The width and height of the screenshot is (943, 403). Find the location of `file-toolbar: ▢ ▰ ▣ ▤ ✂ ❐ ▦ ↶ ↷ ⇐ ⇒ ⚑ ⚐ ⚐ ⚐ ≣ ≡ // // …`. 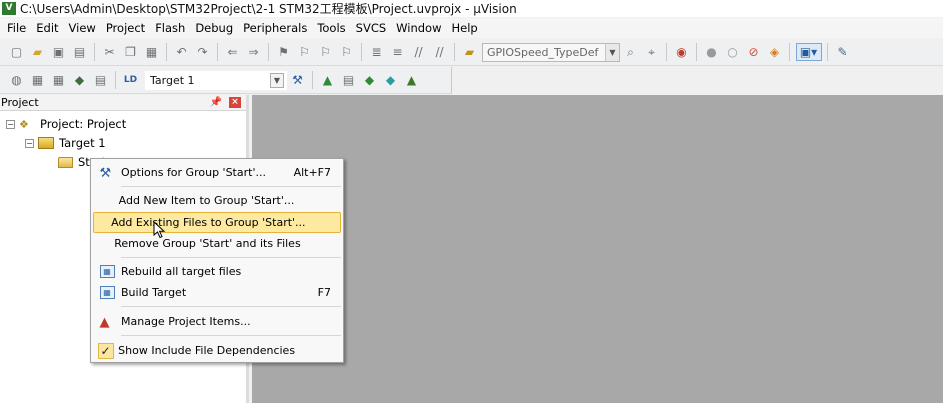

file-toolbar: ▢ ▰ ▣ ▤ ✂ ❐ ▦ ↶ ↷ ⇐ ⇒ ⚑ ⚐ ⚐ ⚐ ≣ ≡ // // … is located at coordinates (471, 52).